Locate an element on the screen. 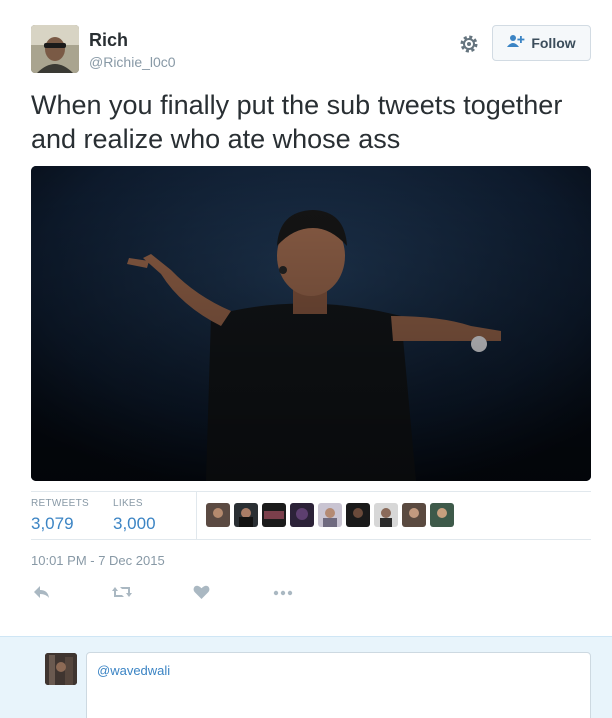 The image size is (612, 718). follow-button: Follow is located at coordinates (541, 43).